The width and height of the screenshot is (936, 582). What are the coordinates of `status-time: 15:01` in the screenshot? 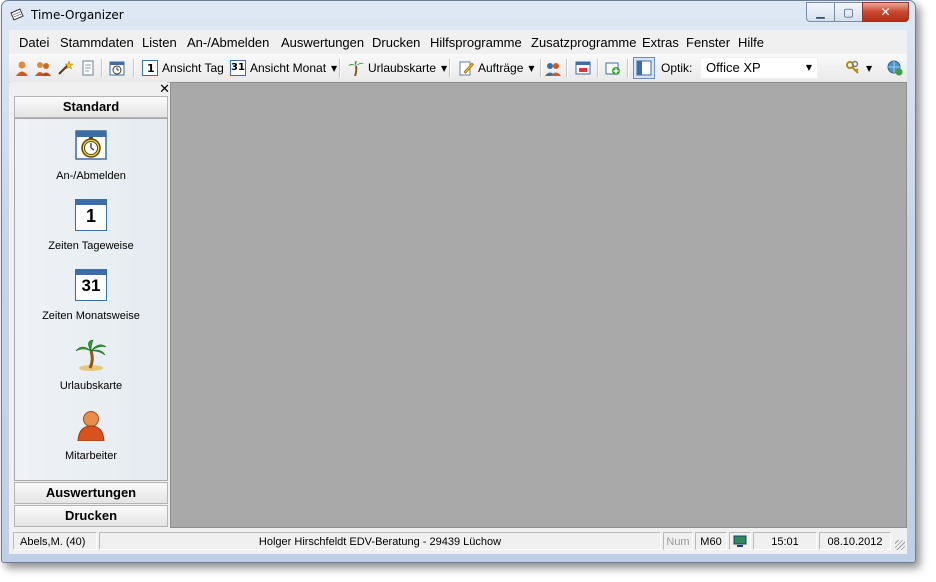 It's located at (785, 541).